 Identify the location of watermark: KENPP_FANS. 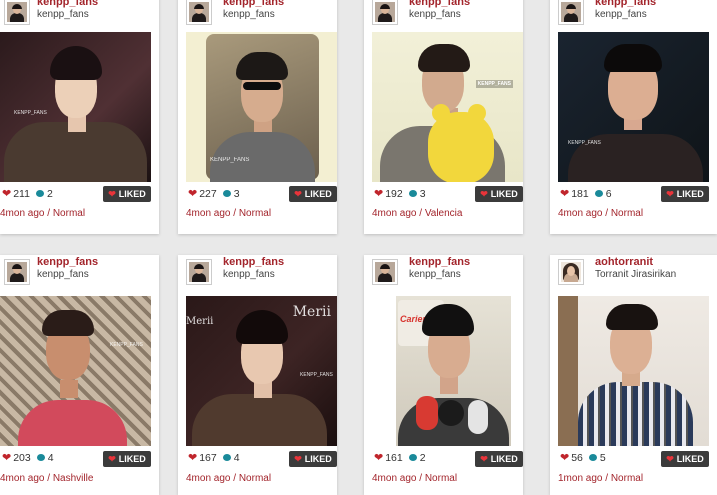
(584, 143).